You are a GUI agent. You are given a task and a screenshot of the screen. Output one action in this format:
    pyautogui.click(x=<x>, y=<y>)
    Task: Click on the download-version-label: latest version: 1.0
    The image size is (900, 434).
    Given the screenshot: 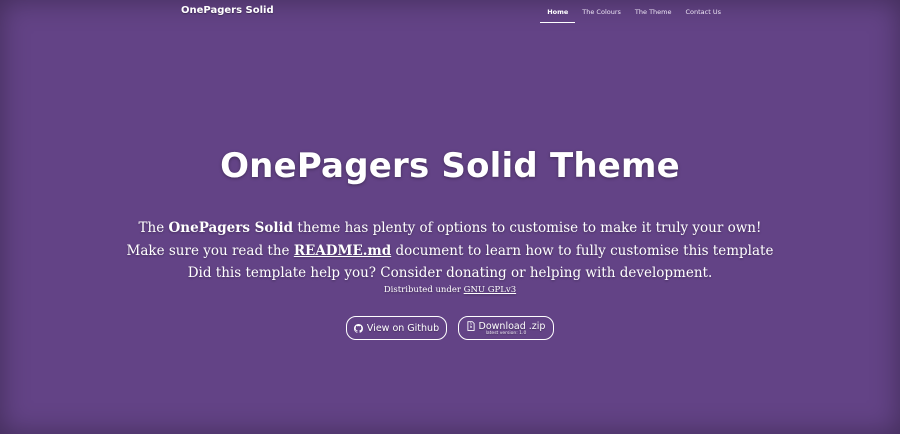 What is the action you would take?
    pyautogui.click(x=506, y=333)
    